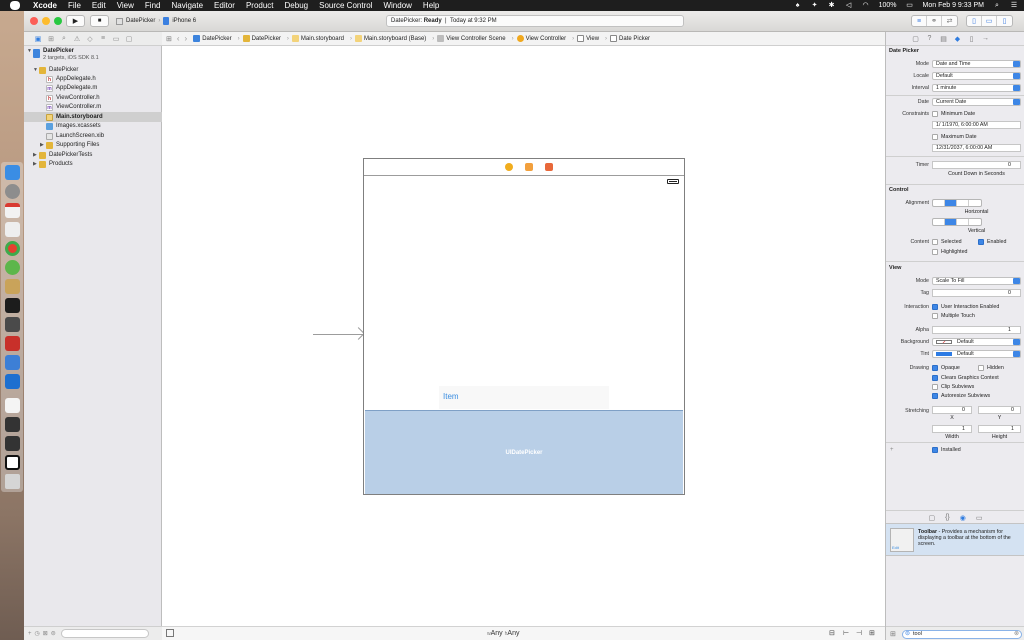  Describe the element at coordinates (976, 342) in the screenshot. I see `background-popup: Default` at that location.